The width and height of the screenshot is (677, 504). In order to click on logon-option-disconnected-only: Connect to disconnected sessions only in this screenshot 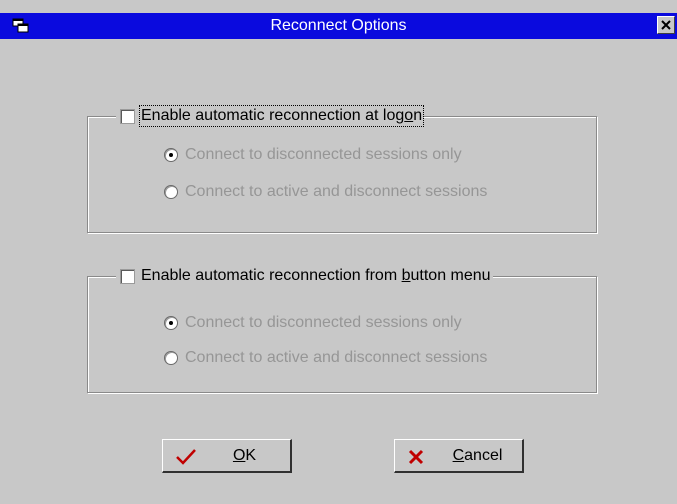, I will do `click(313, 155)`.